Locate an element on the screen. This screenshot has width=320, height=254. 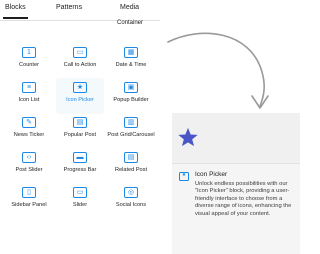
block-label: Post Grid/Carousel is located at coordinates (131, 135).